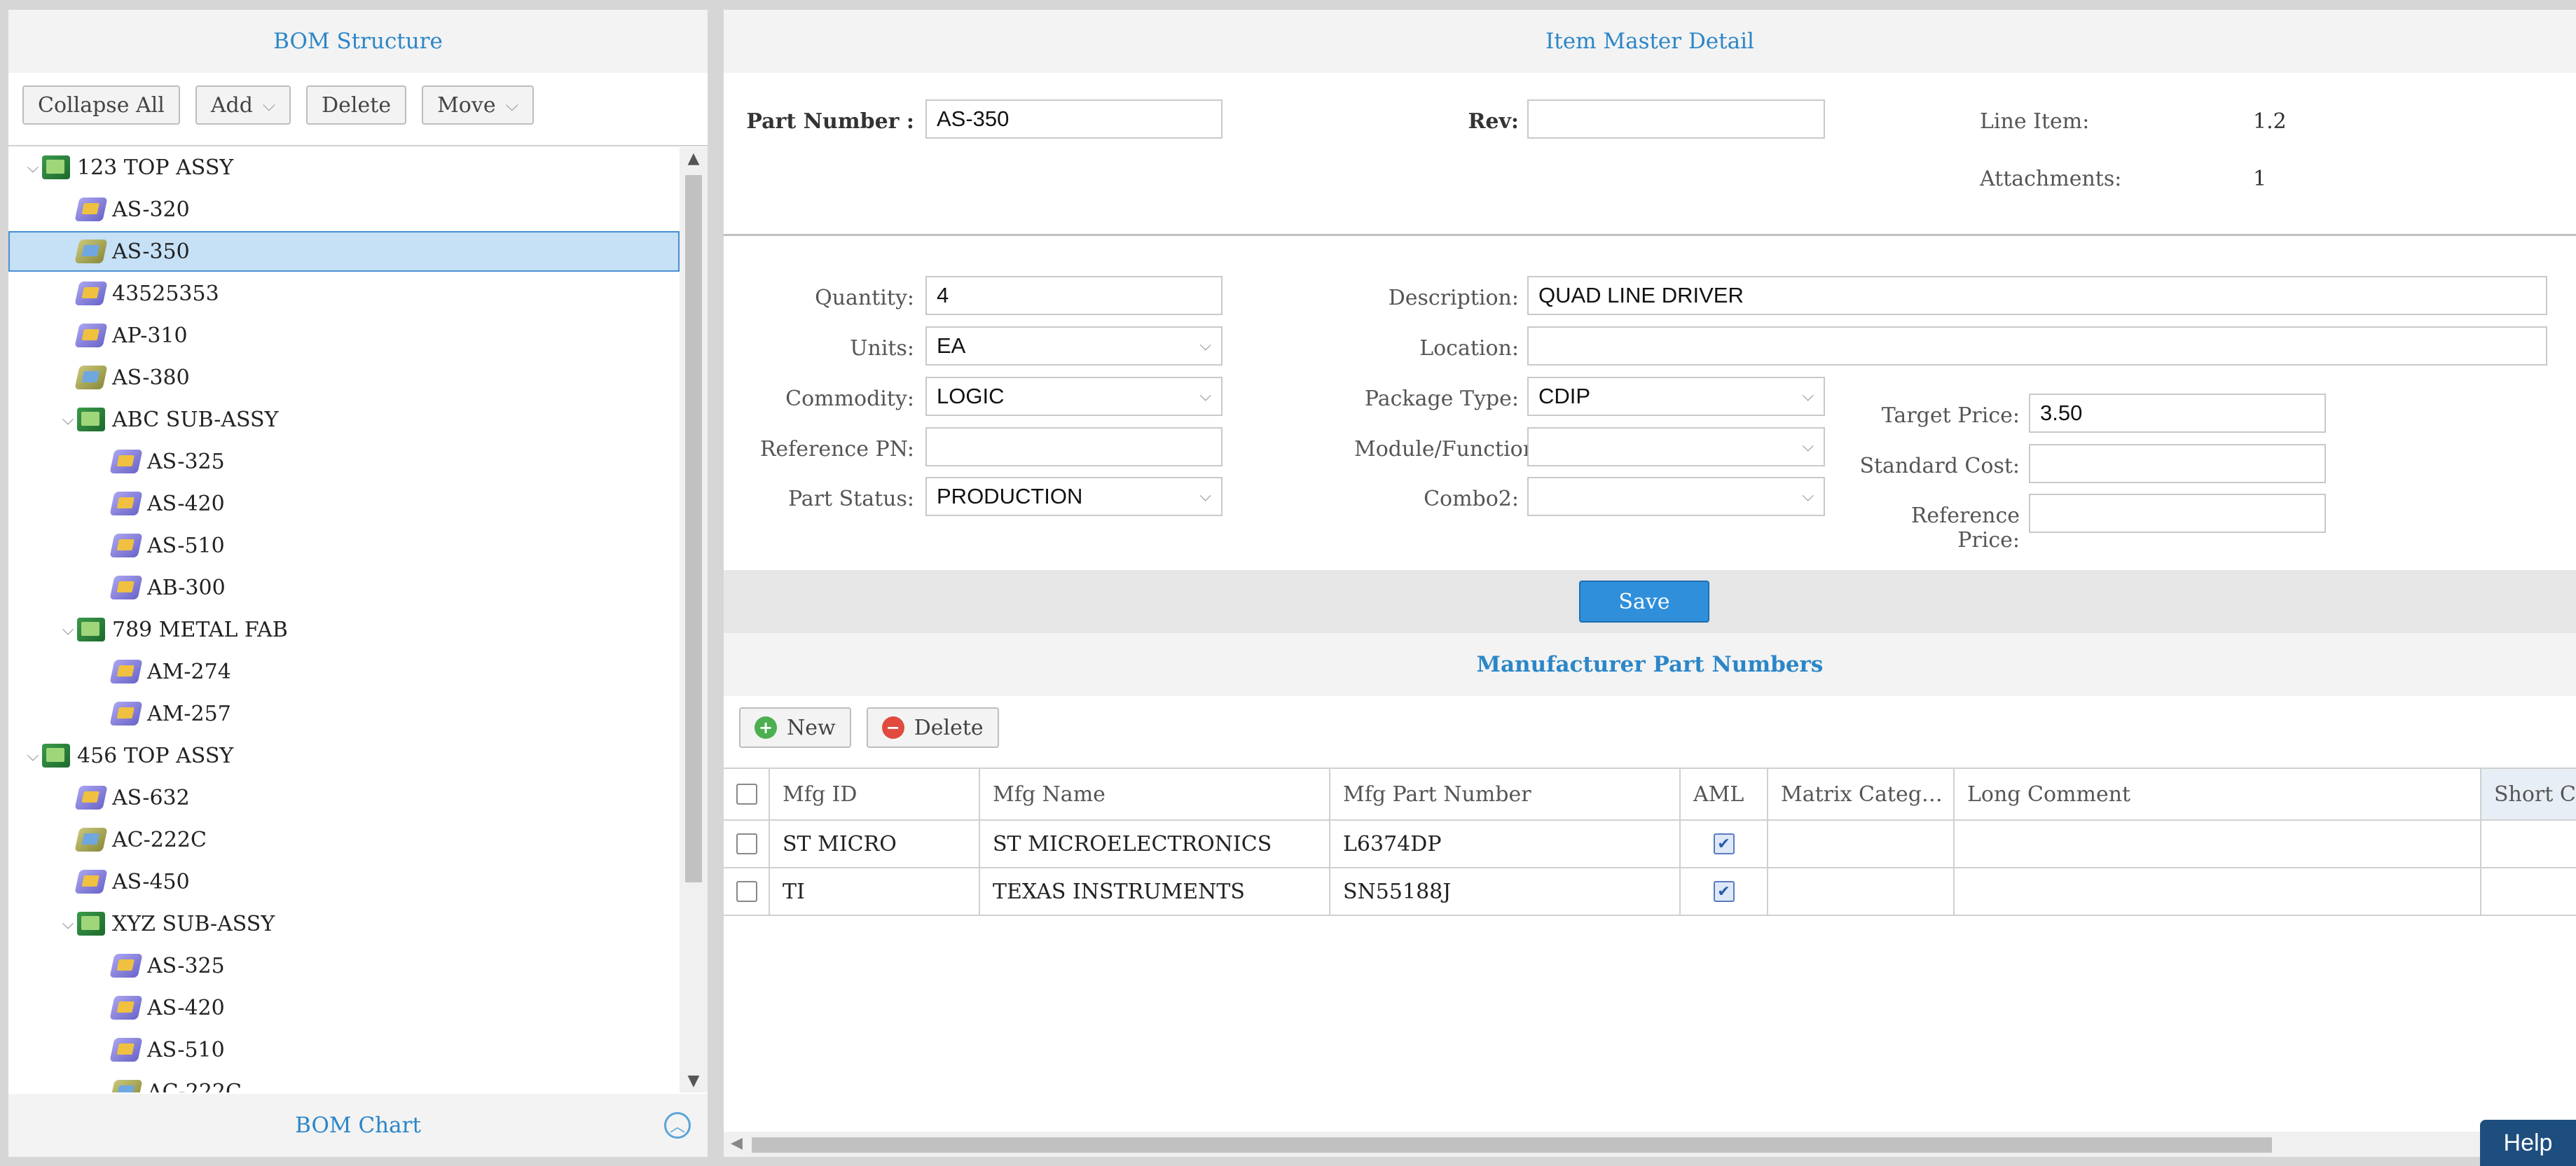 Image resolution: width=2576 pixels, height=1166 pixels. What do you see at coordinates (344, 798) in the screenshot?
I see `tree-node: AS-632` at bounding box center [344, 798].